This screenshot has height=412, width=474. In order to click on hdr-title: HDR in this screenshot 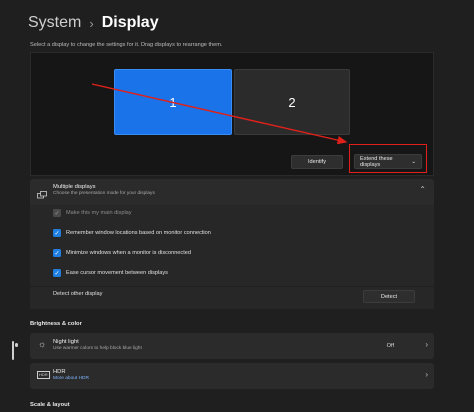, I will do `click(59, 372)`.